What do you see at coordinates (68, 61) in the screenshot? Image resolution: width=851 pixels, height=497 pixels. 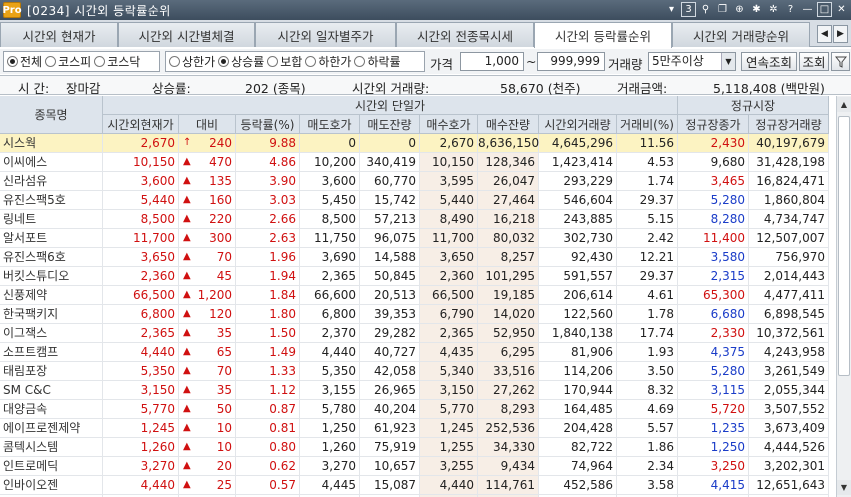 I see `radio-market-1: 코스피` at bounding box center [68, 61].